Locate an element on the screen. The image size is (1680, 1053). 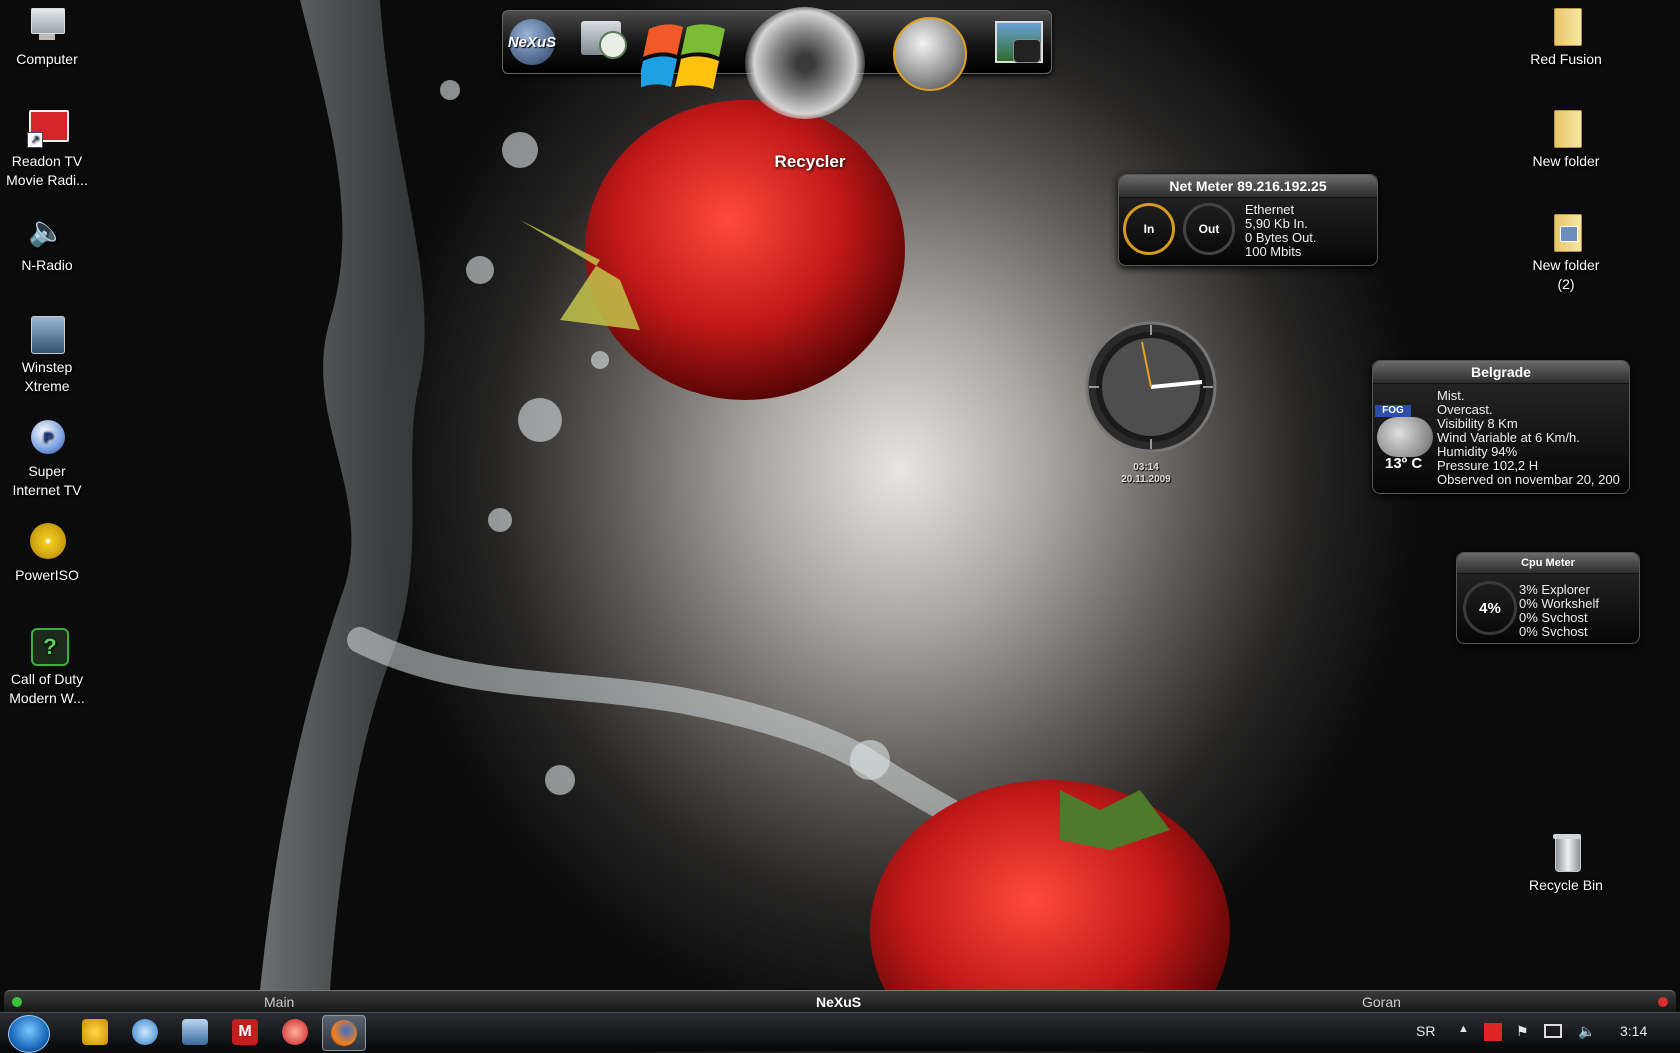
desktop-icon-computer: Computer is located at coordinates (47, 37).